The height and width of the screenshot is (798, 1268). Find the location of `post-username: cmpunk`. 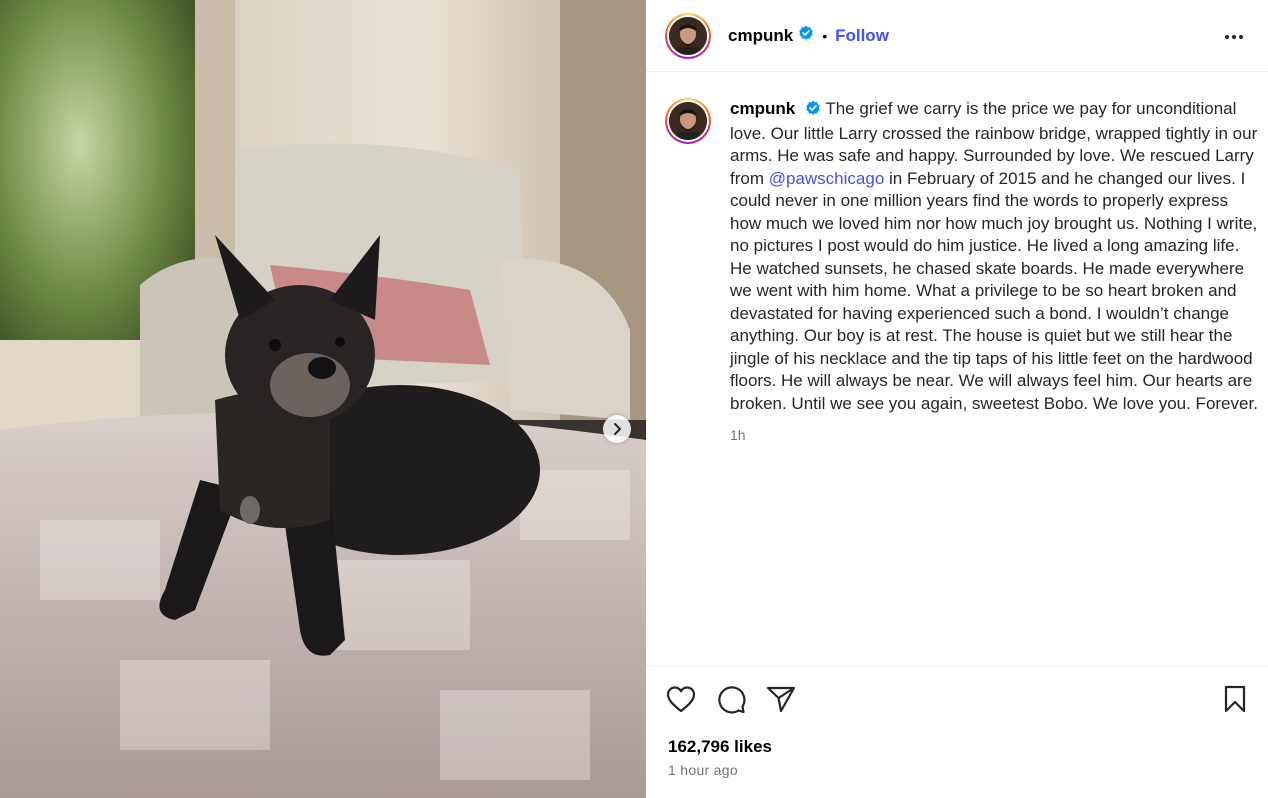

post-username: cmpunk is located at coordinates (760, 36).